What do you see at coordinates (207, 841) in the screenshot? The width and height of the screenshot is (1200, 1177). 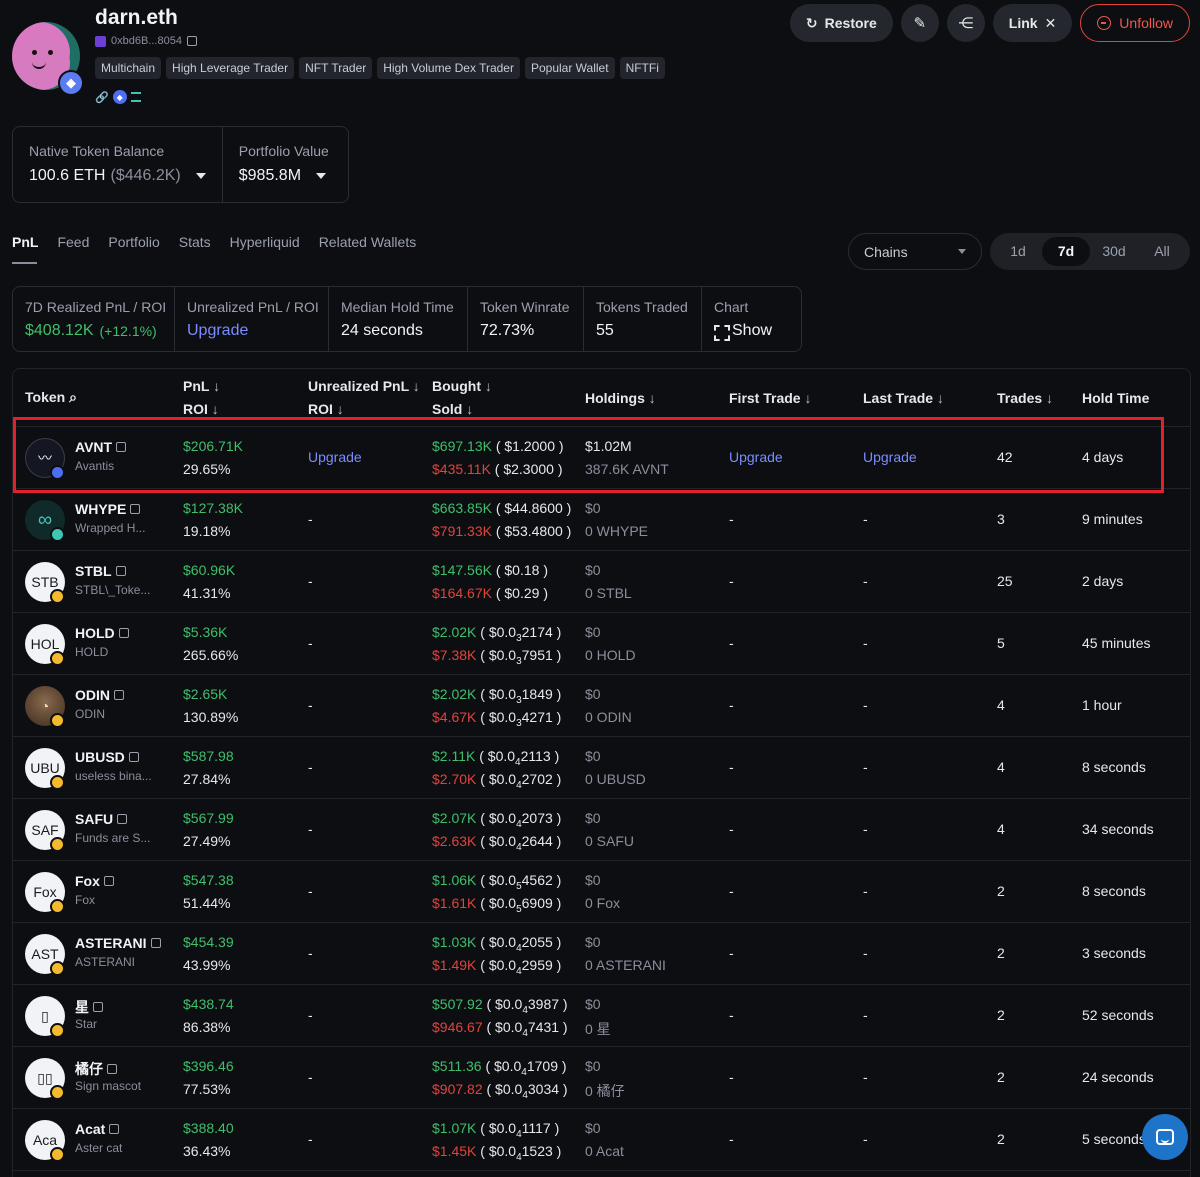 I see `roi-value: 27.49%` at bounding box center [207, 841].